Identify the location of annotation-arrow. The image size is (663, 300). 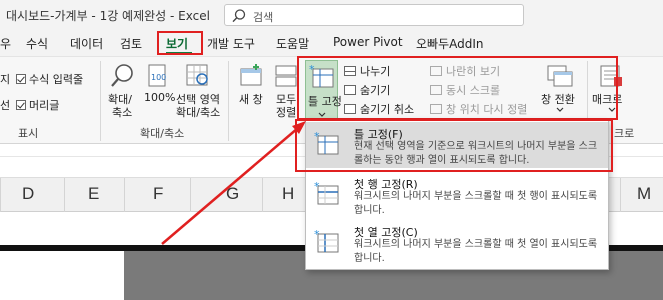
(233, 183).